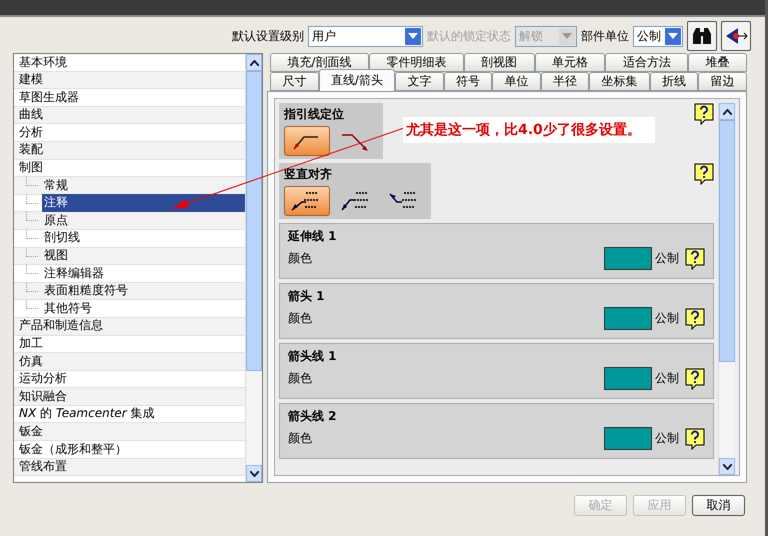 The width and height of the screenshot is (768, 536). What do you see at coordinates (319, 62) in the screenshot?
I see `tab: 填充/剖面线` at bounding box center [319, 62].